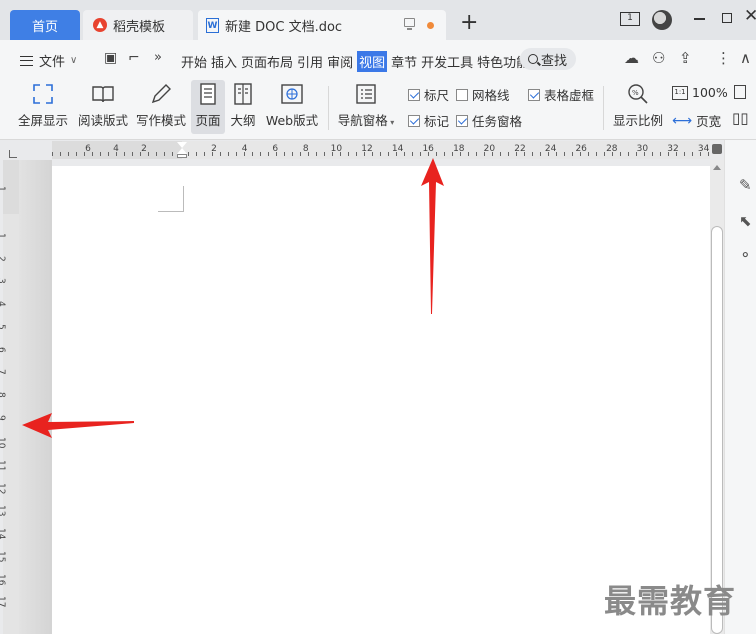  Describe the element at coordinates (673, 149) in the screenshot. I see `ruler-label: 32` at that location.